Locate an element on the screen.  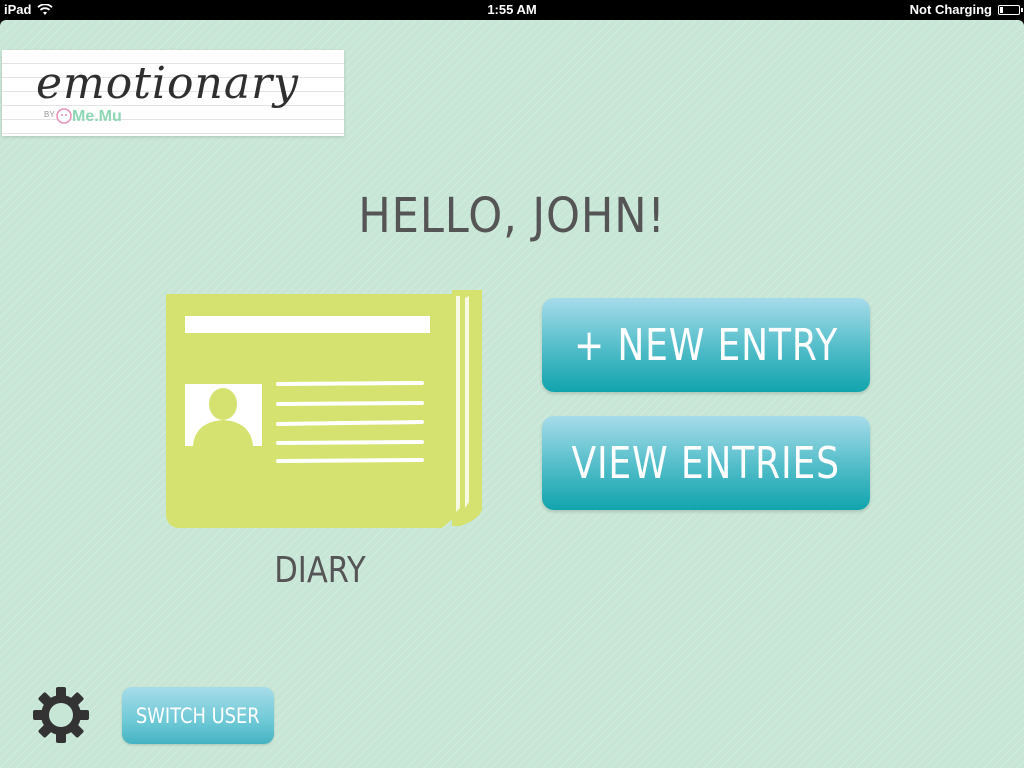
new-entry-button: + NEW ENTRY is located at coordinates (706, 345).